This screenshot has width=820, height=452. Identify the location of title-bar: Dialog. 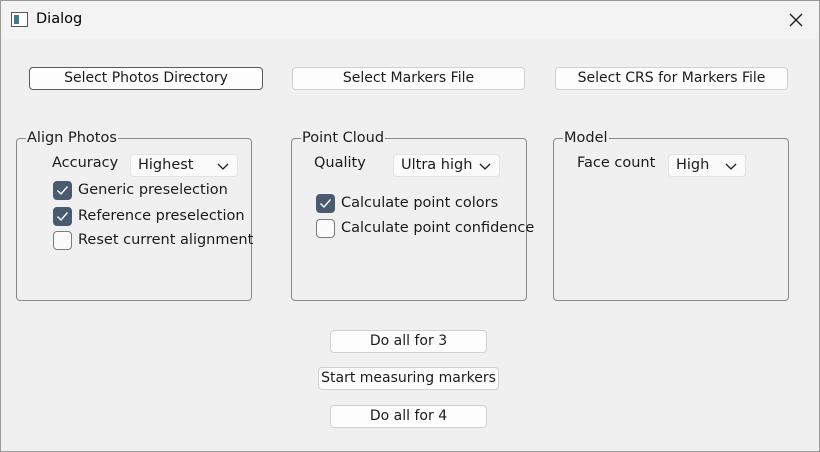
(410, 20).